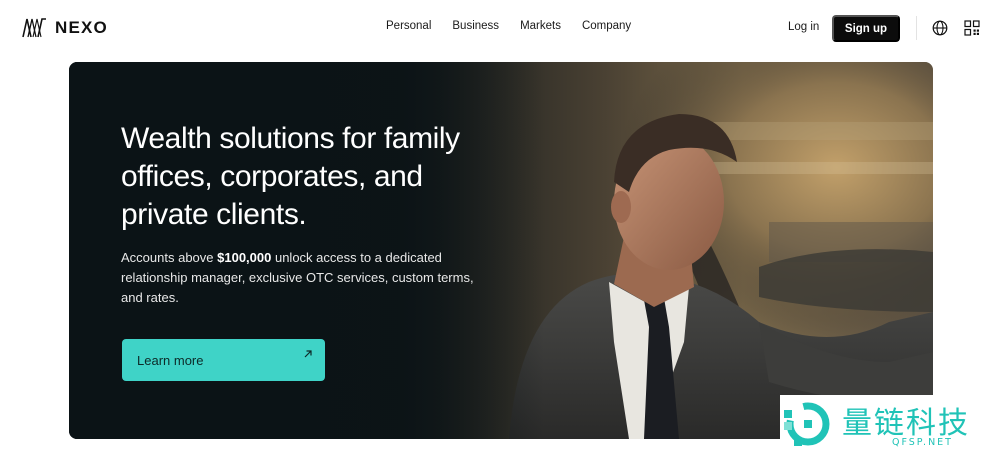 This screenshot has width=1000, height=454. I want to click on nav-divider, so click(916, 28).